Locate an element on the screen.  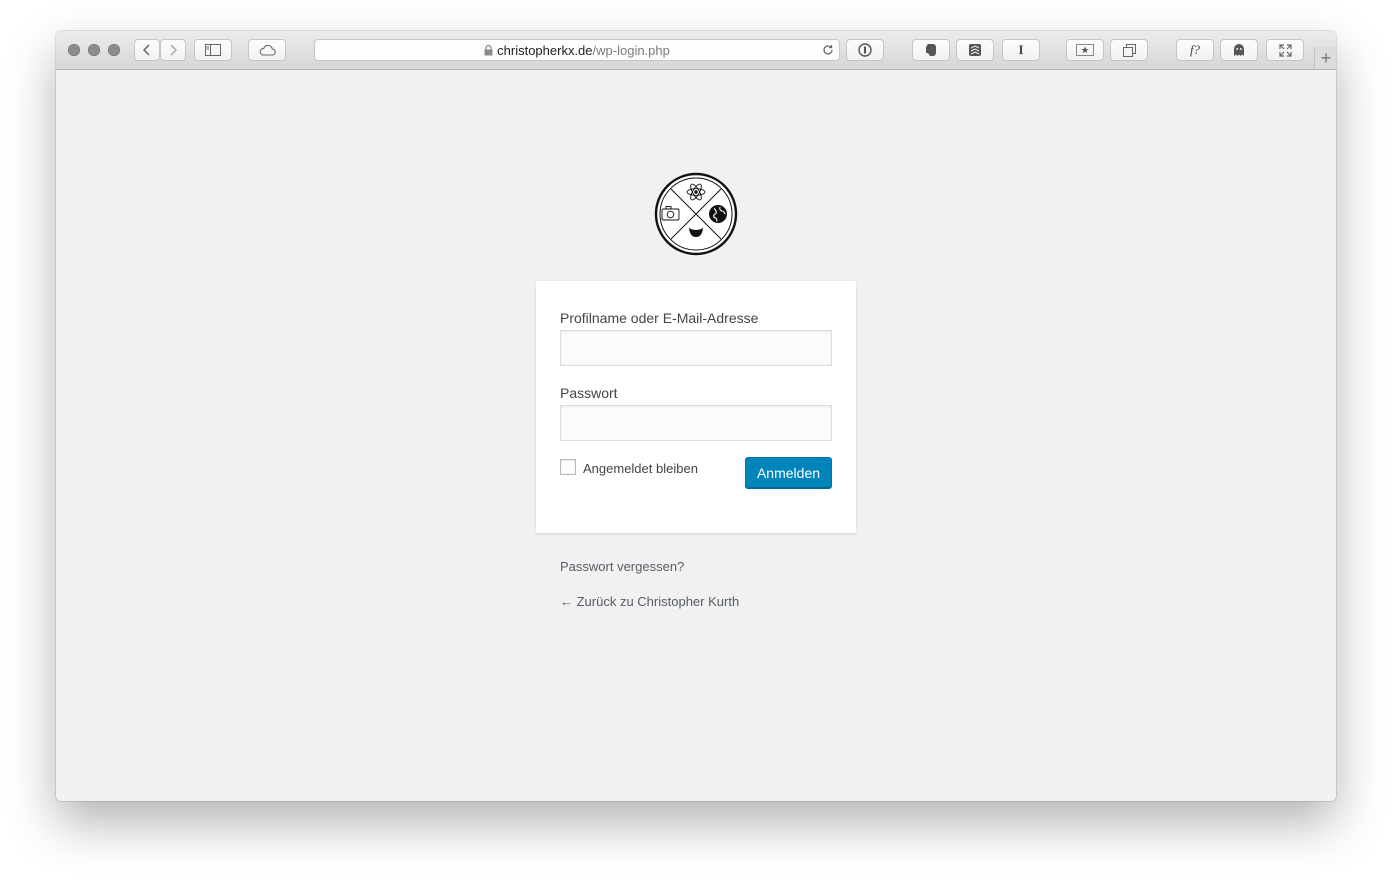
bookmark-star-icon is located at coordinates (1085, 50).